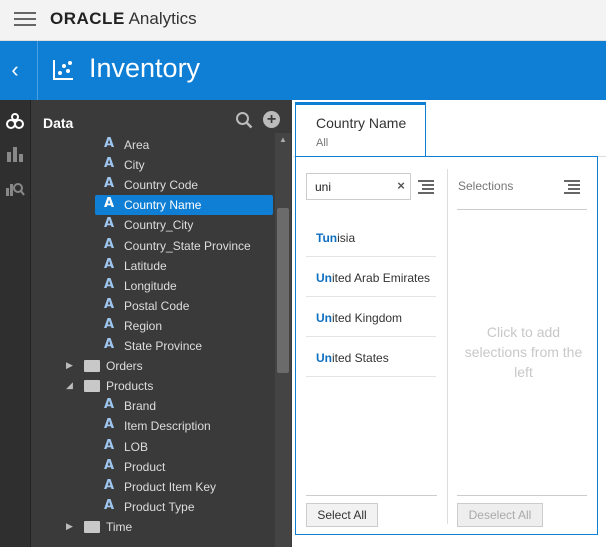 The image size is (606, 547). Describe the element at coordinates (303, 70) in the screenshot. I see `project-header: ‹ Inventory` at that location.